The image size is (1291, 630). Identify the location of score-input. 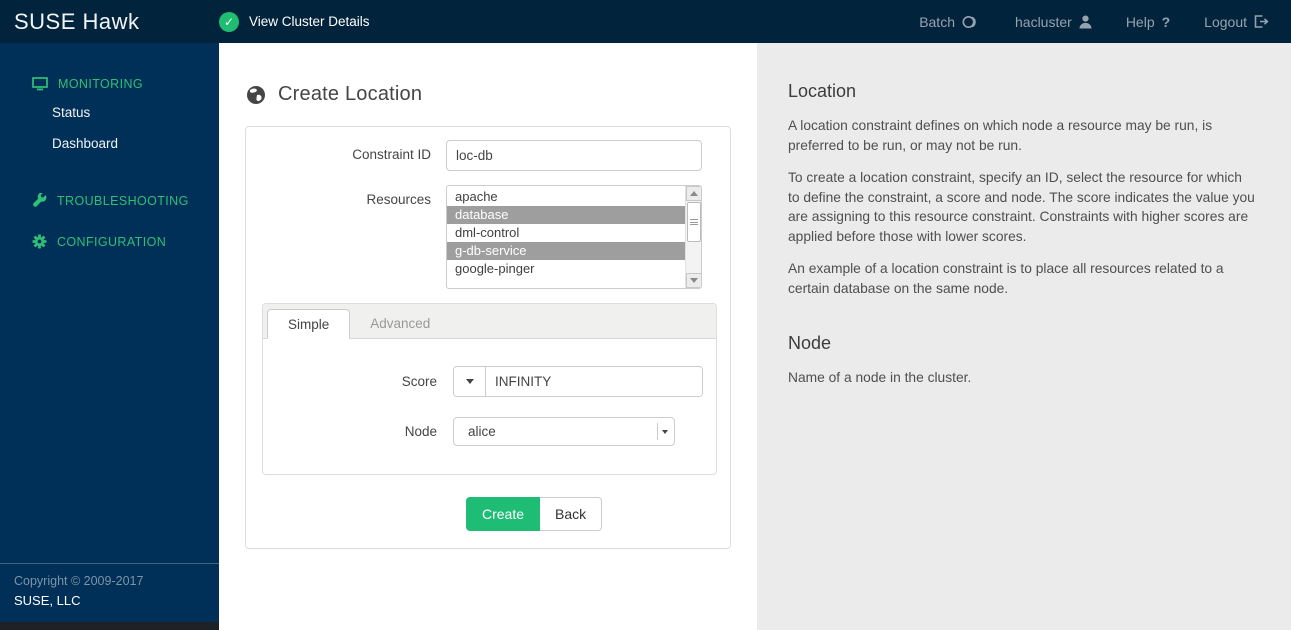
(594, 381).